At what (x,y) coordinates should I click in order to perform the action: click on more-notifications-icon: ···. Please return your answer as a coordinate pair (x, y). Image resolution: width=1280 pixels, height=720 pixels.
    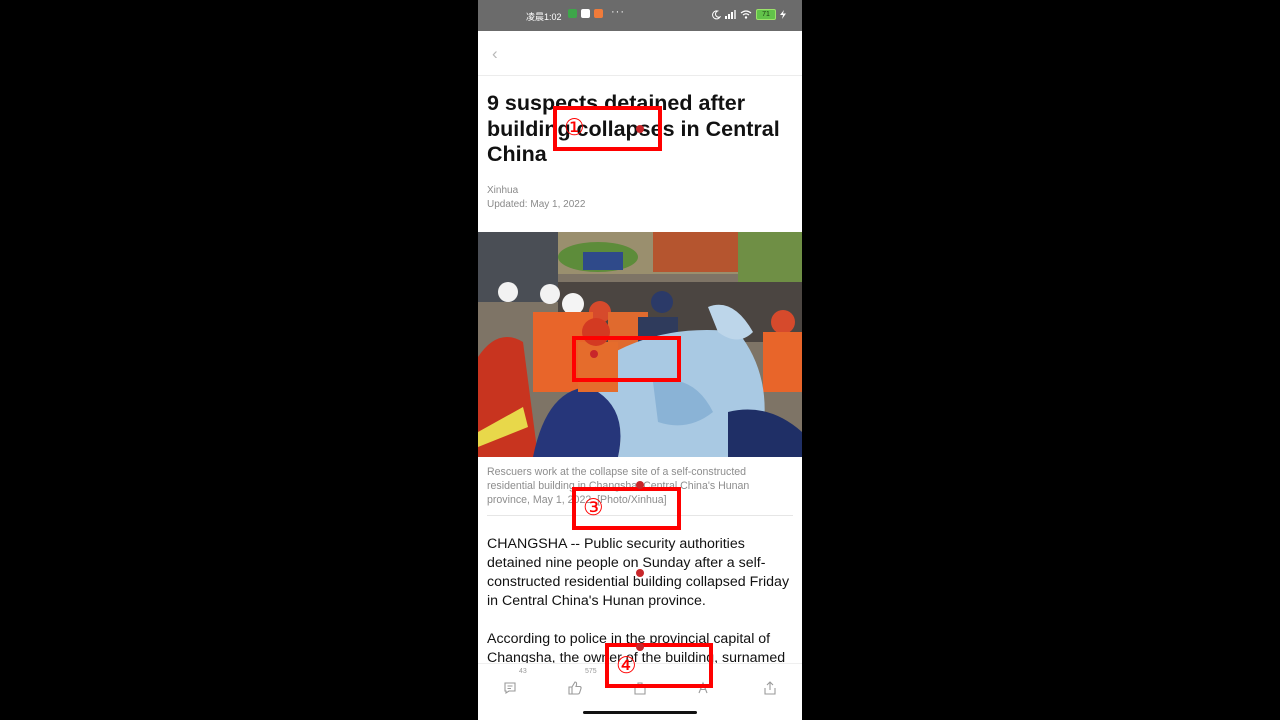
    Looking at the image, I should click on (618, 12).